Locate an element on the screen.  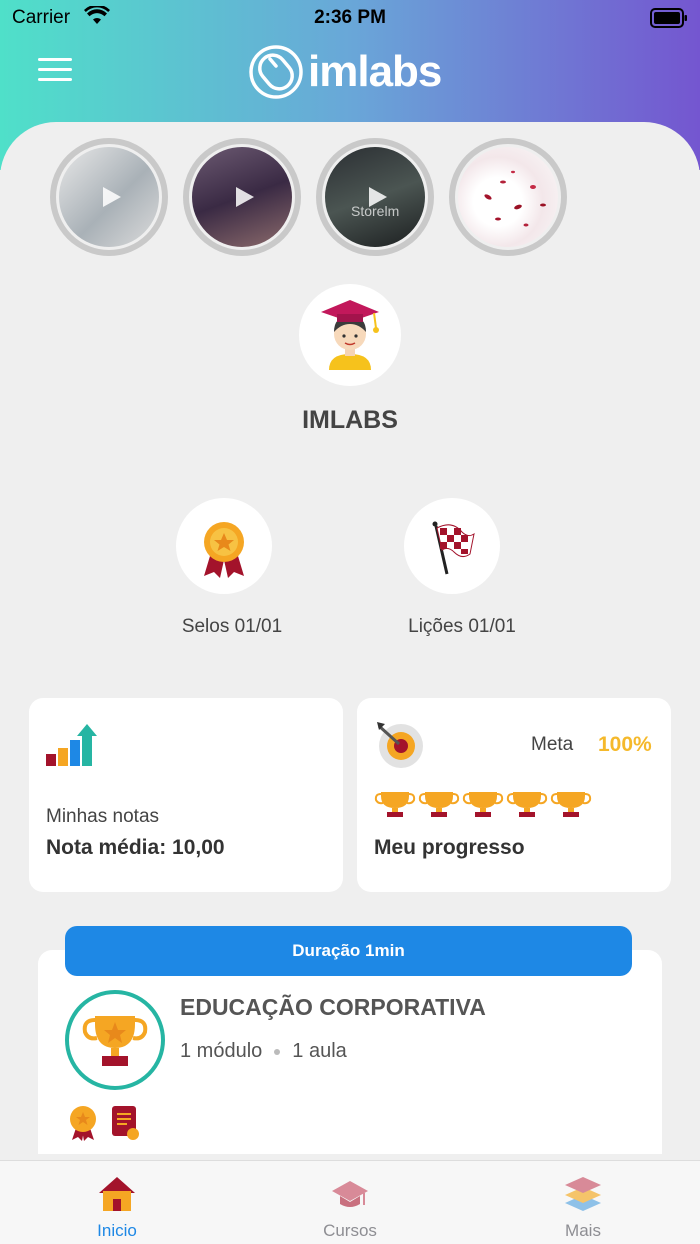
duration-button: Duração 1min is located at coordinates (348, 951).